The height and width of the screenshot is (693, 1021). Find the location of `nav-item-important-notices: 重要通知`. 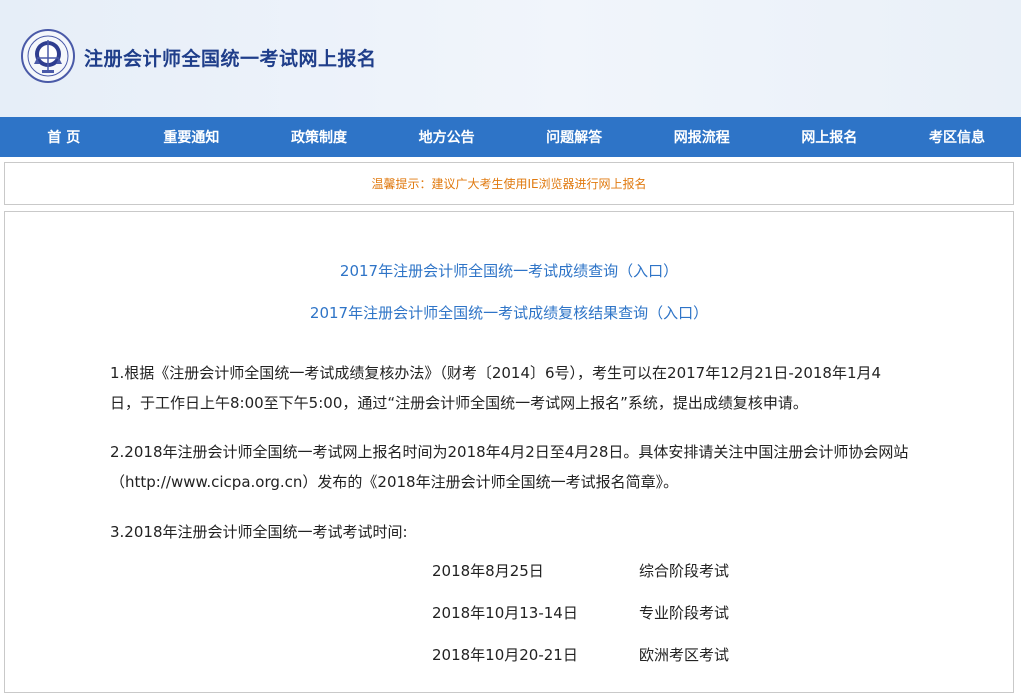

nav-item-important-notices: 重要通知 is located at coordinates (192, 137).